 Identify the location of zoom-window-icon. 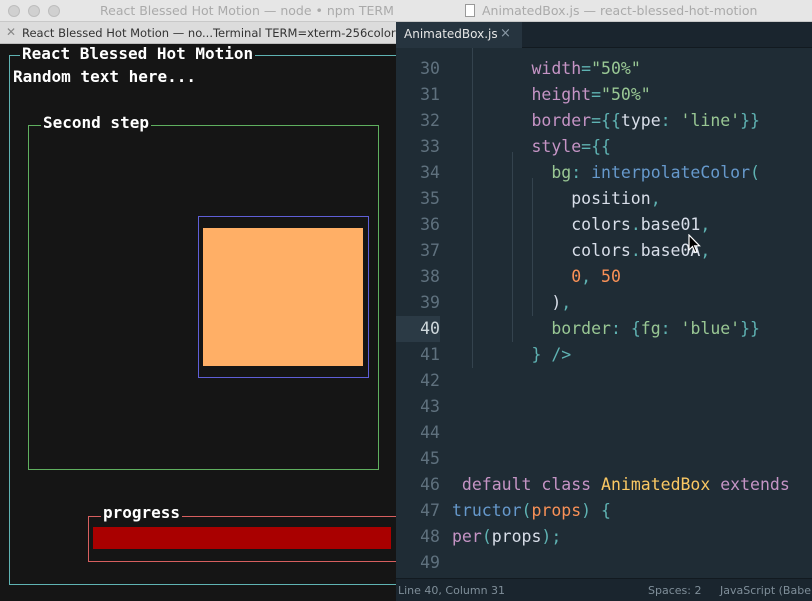
(54, 11).